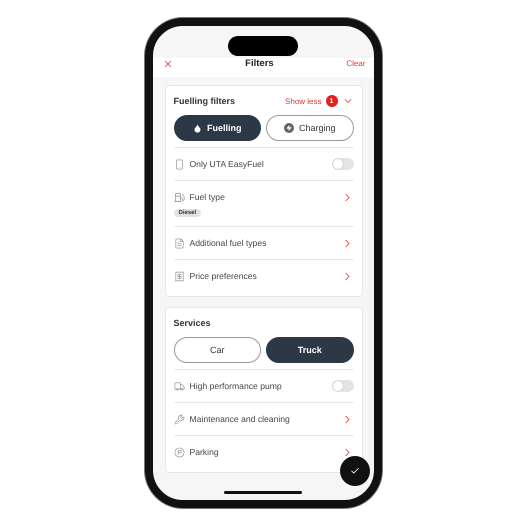 This screenshot has width=526, height=526. I want to click on row-label: Only UTA EasyFuel, so click(227, 164).